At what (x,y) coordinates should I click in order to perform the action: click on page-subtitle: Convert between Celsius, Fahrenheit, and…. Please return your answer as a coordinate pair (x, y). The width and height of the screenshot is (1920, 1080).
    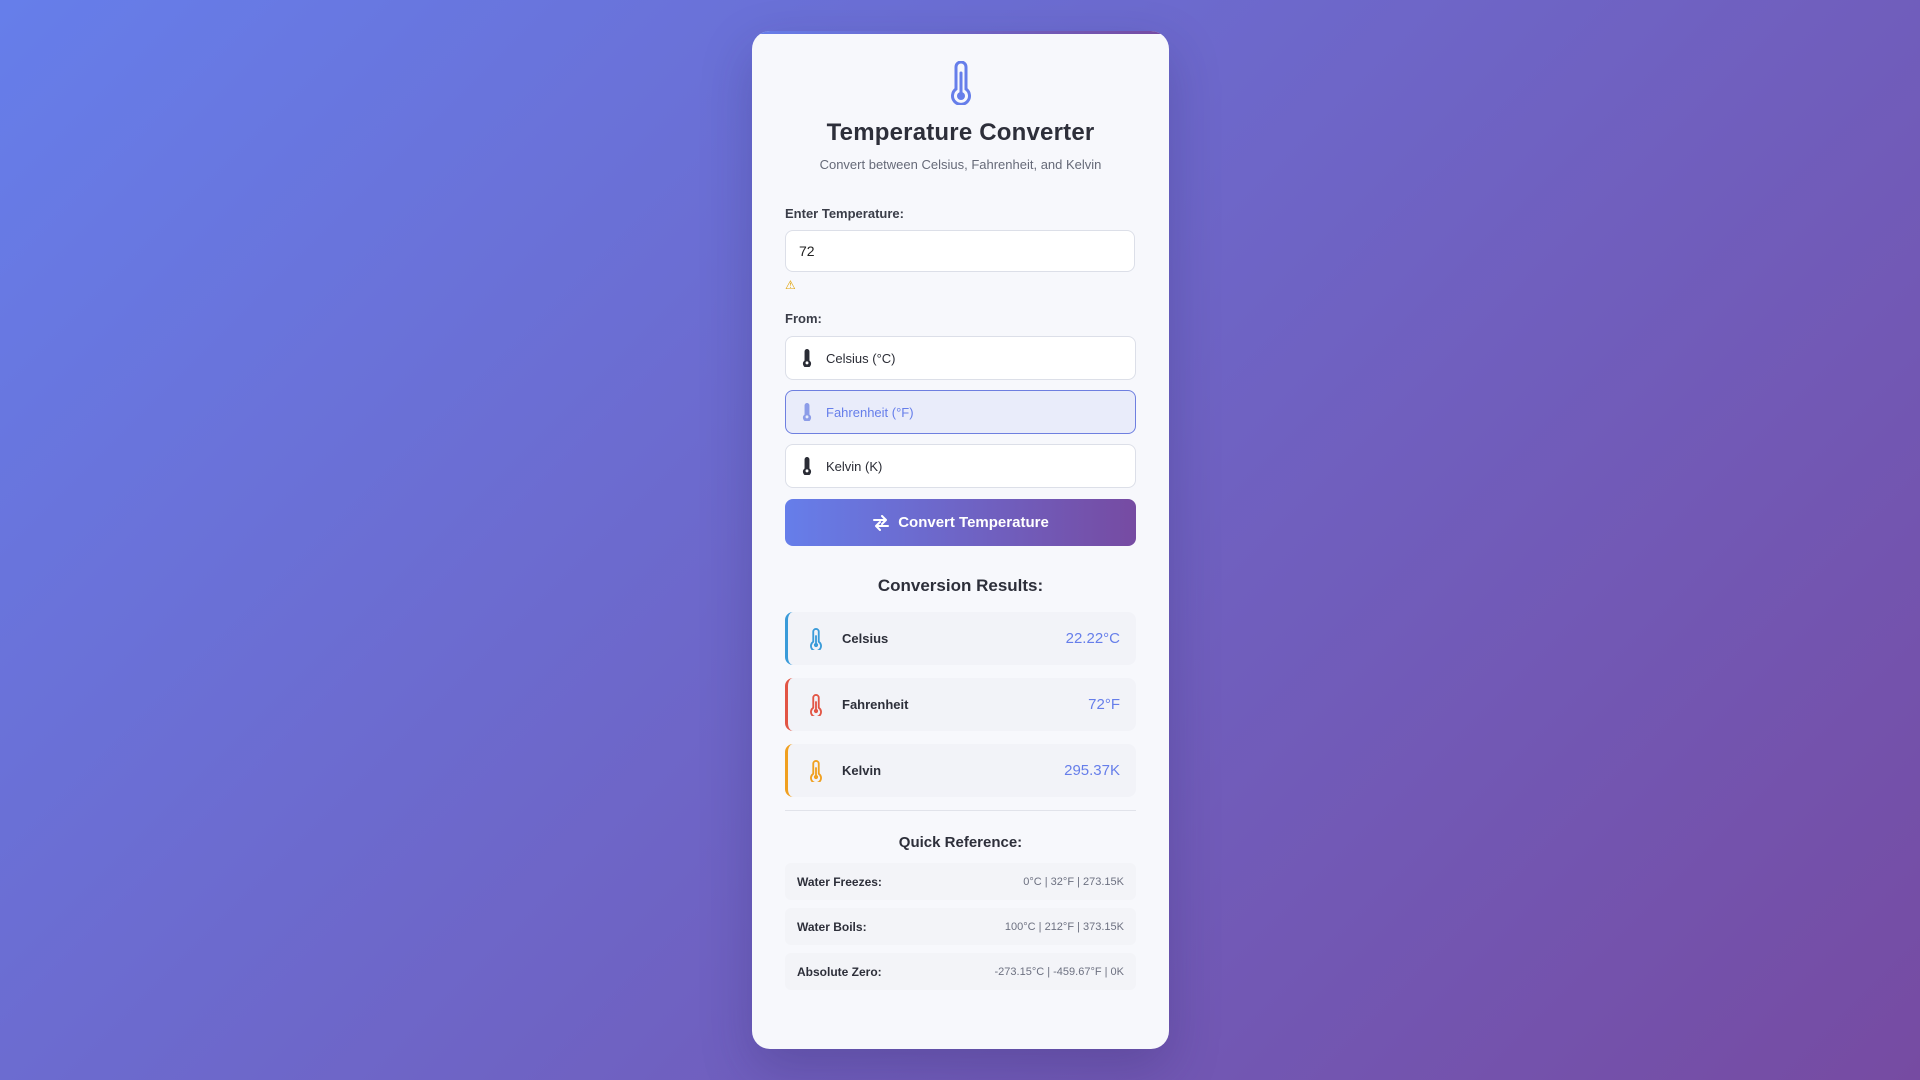
    Looking at the image, I should click on (960, 164).